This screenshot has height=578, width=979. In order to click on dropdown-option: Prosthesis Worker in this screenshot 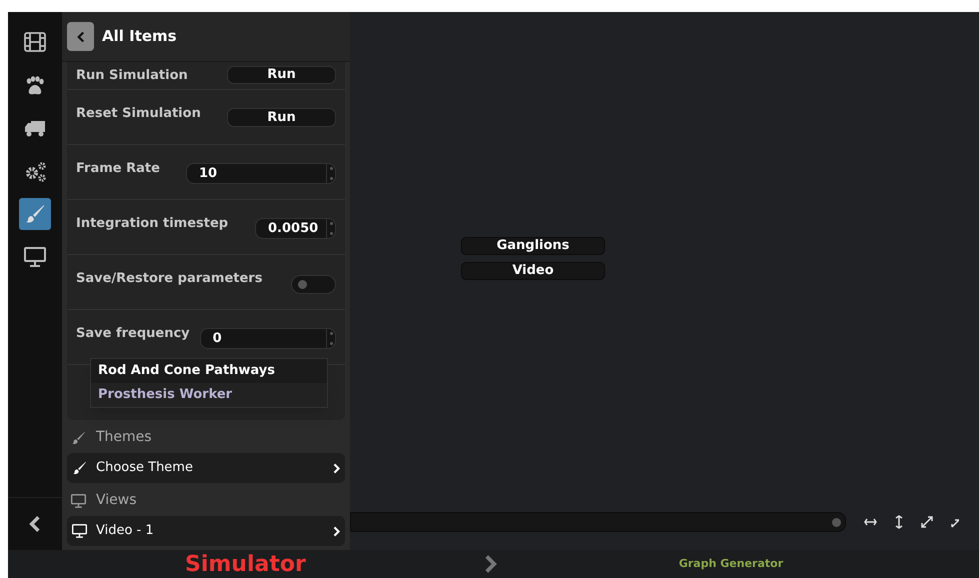, I will do `click(209, 395)`.